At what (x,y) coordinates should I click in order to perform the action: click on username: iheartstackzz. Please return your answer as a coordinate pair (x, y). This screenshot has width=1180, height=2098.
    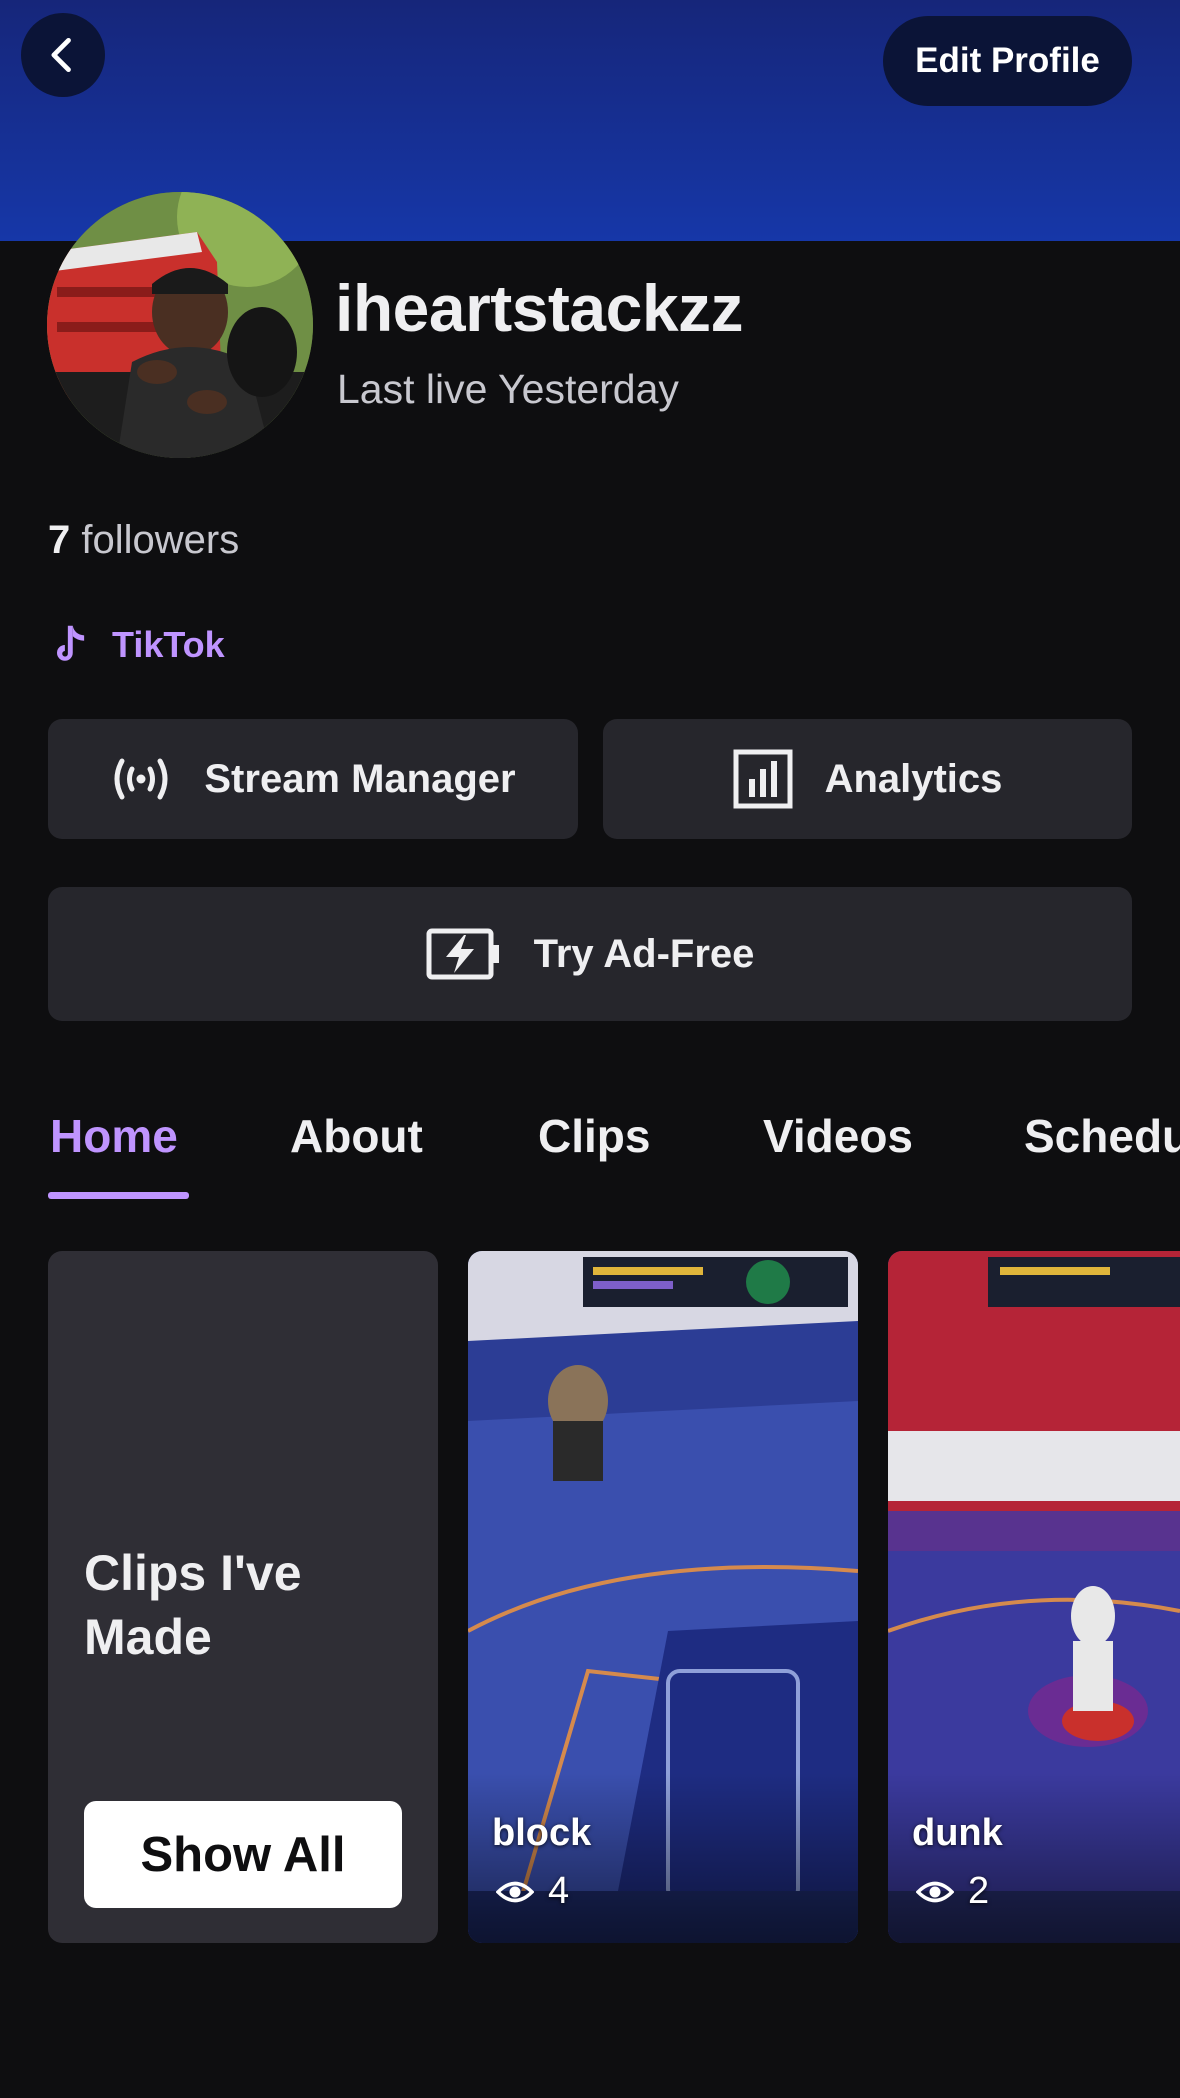
    Looking at the image, I should click on (539, 308).